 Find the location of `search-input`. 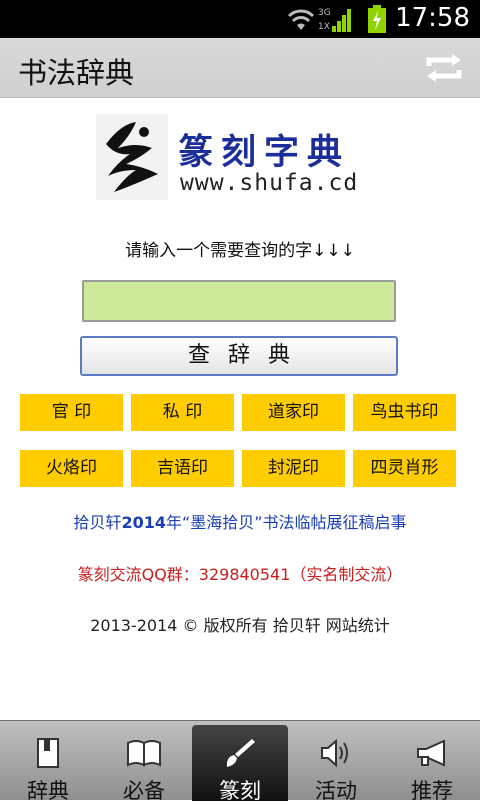

search-input is located at coordinates (239, 301).